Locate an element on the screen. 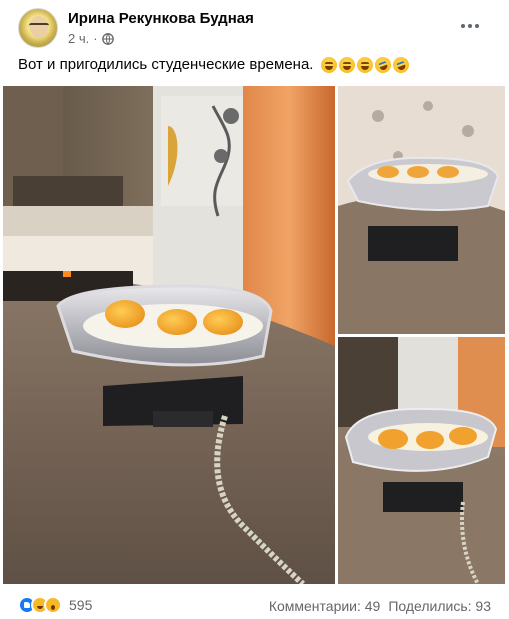 The image size is (509, 619). reactions-summary: 595 is located at coordinates (55, 605).